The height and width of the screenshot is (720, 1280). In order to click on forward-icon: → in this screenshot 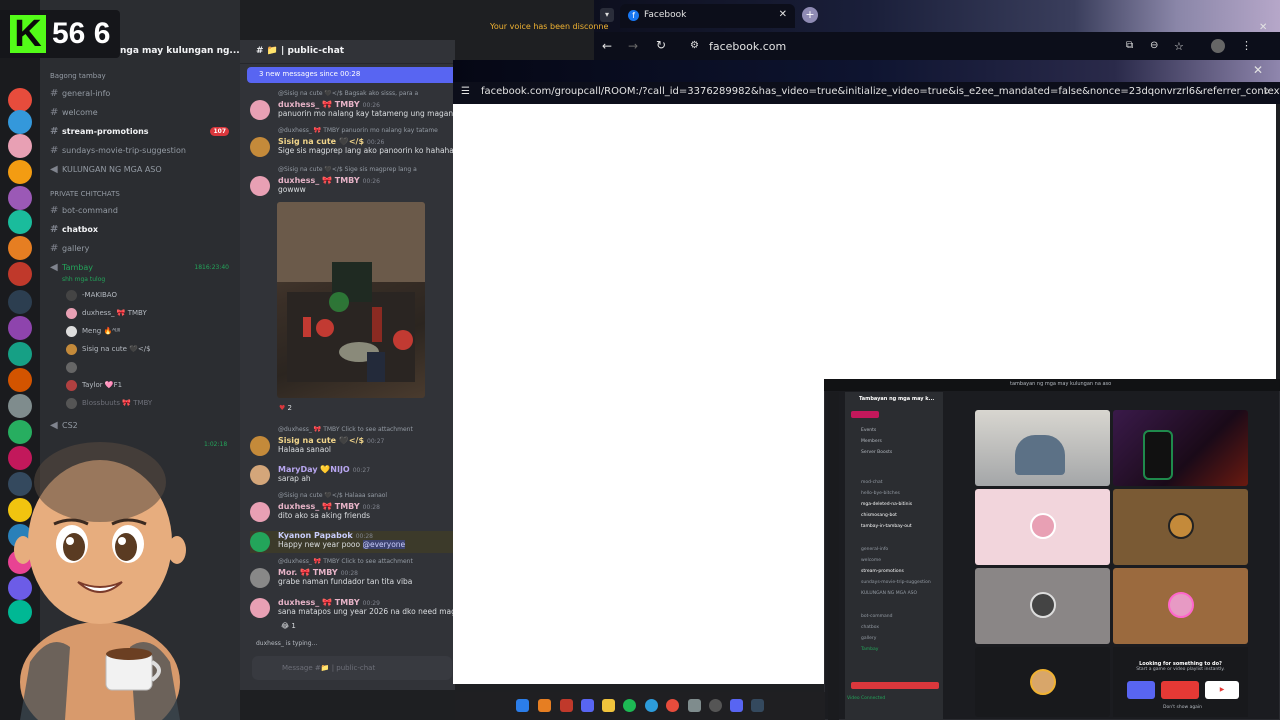, I will do `click(633, 46)`.